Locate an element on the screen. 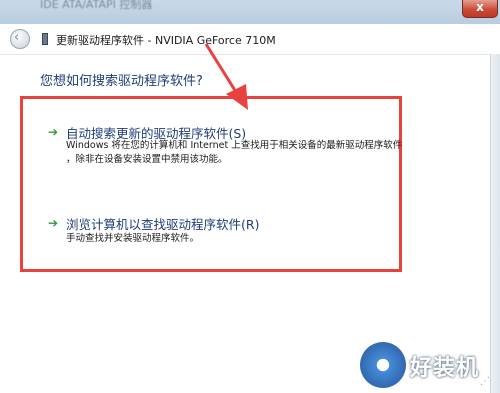 Image resolution: width=500 pixels, height=393 pixels. watermark-text: 好装机 is located at coordinates (445, 368).